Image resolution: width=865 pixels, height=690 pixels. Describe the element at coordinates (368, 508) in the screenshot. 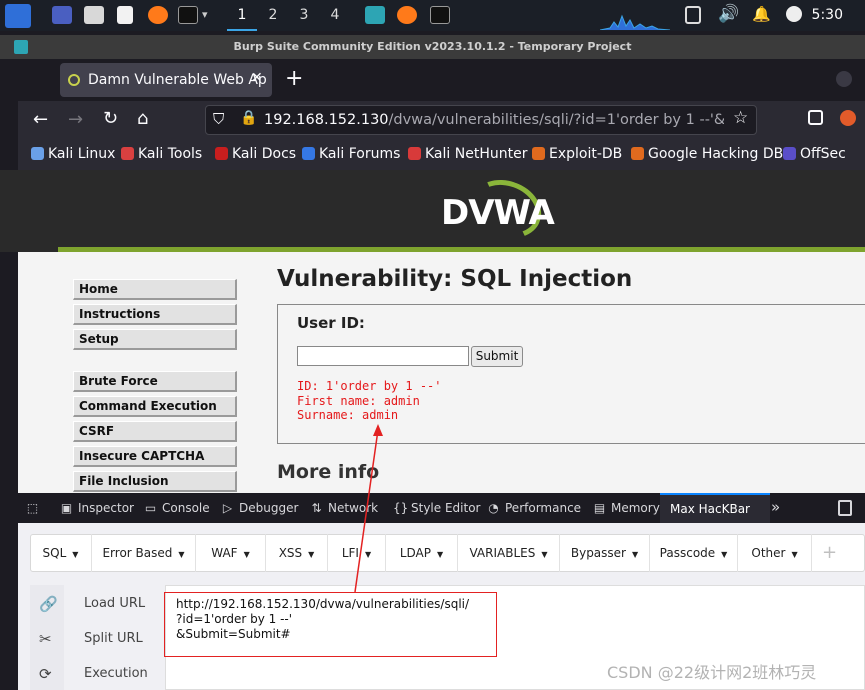

I see `annotation-arrow` at that location.